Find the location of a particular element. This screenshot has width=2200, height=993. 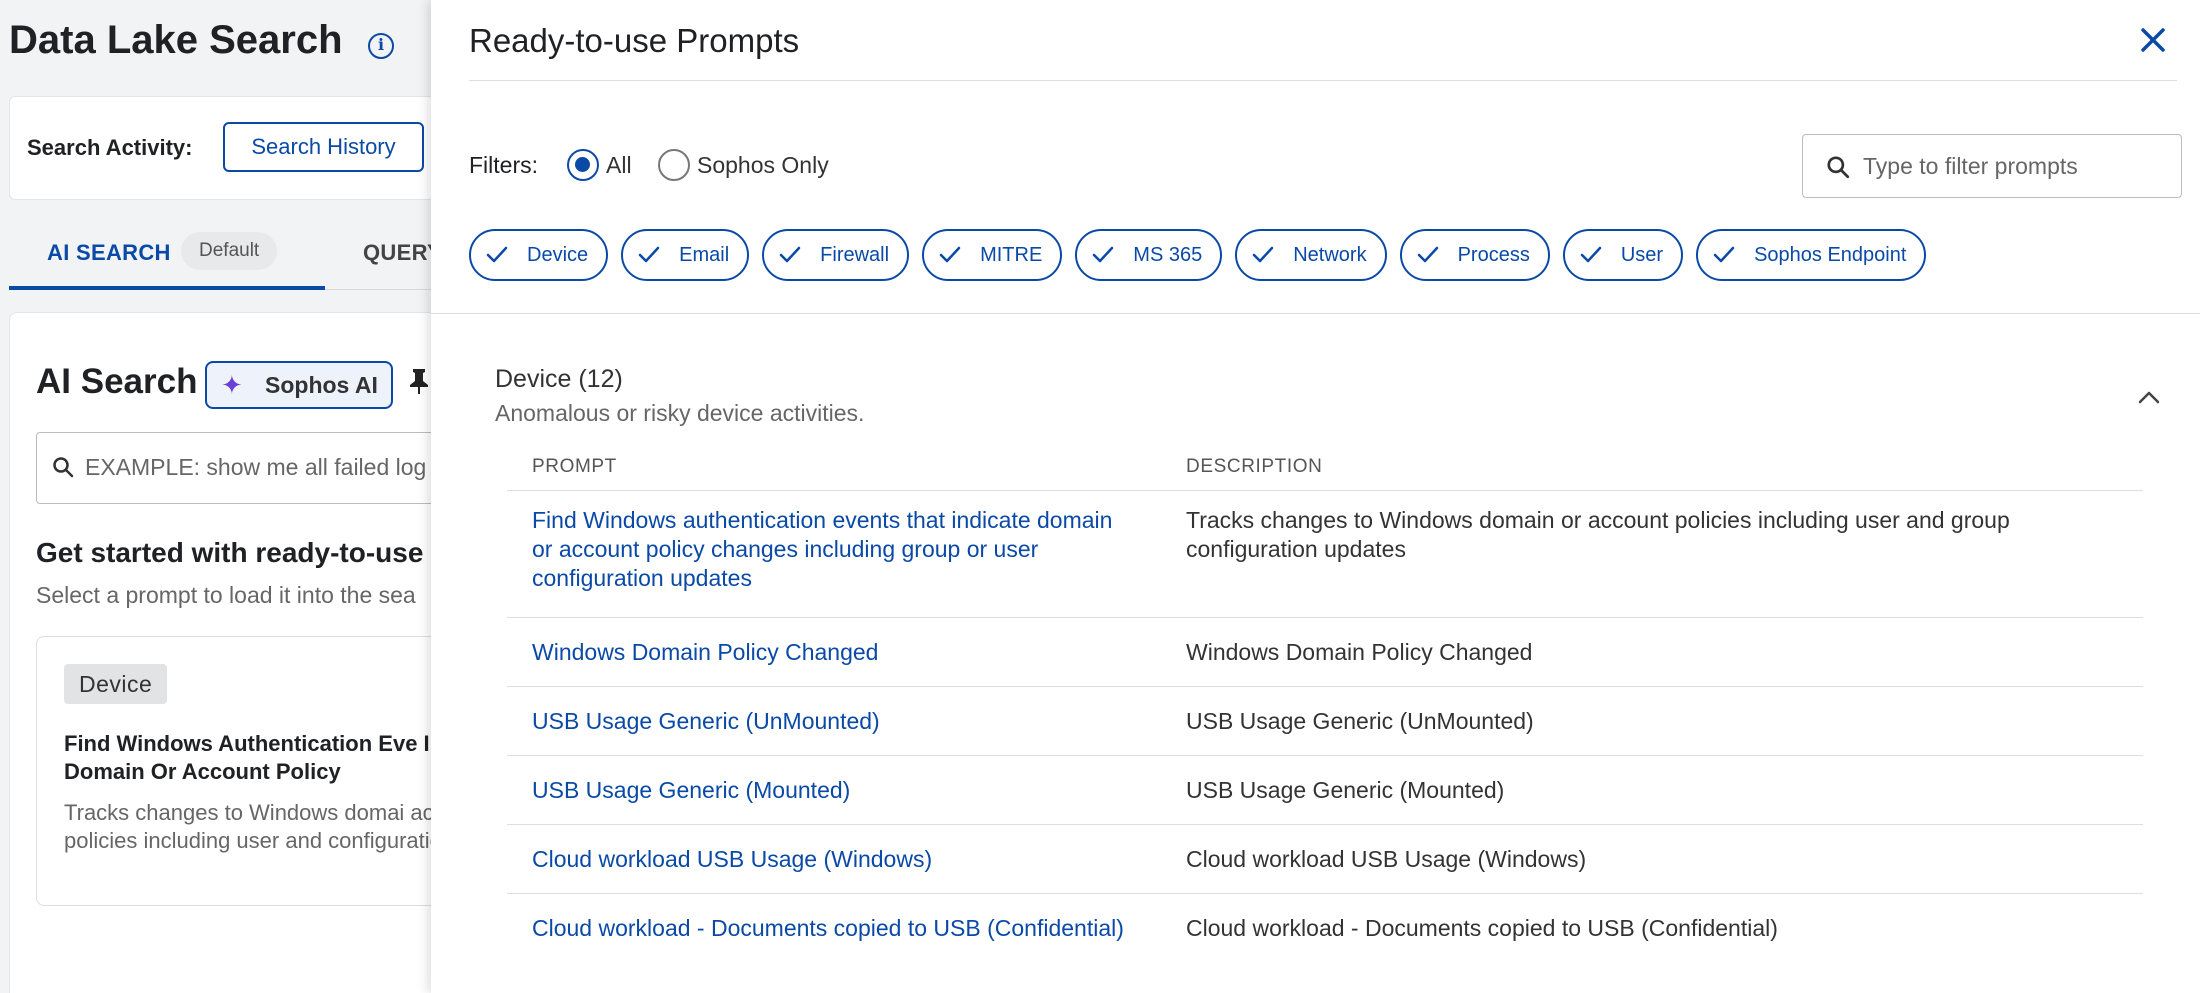

filter-prompts-input is located at coordinates (2013, 166).